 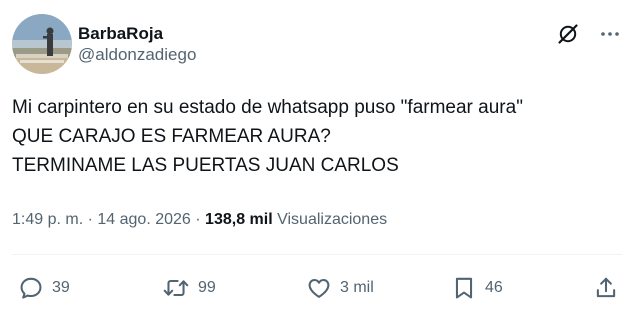 I want to click on repost-count: 99, so click(x=207, y=287).